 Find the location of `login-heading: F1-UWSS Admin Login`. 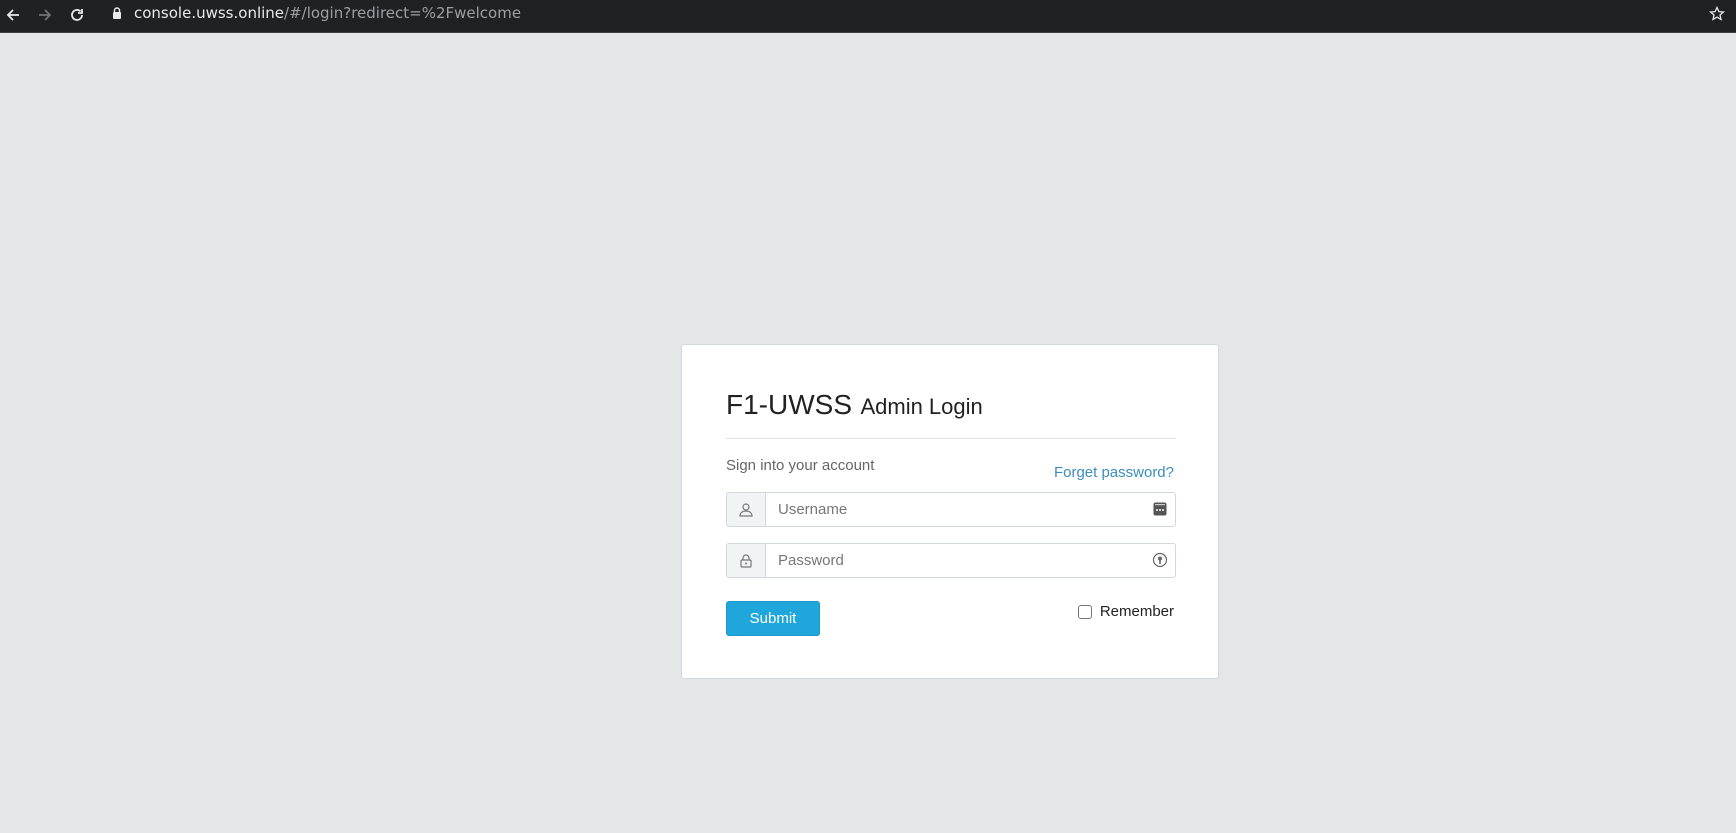

login-heading: F1-UWSS Admin Login is located at coordinates (951, 405).